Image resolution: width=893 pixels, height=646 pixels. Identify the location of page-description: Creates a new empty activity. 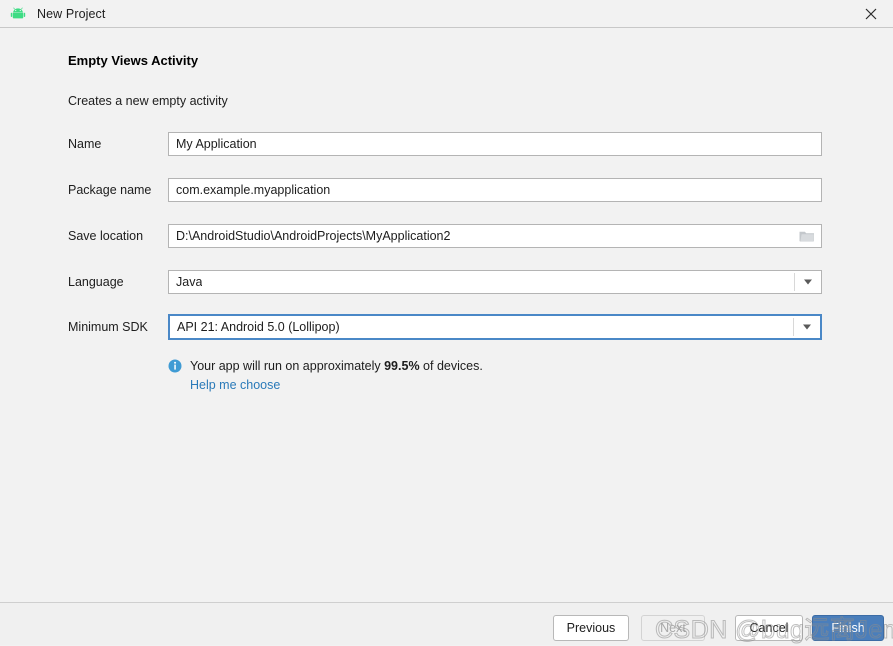
(148, 101).